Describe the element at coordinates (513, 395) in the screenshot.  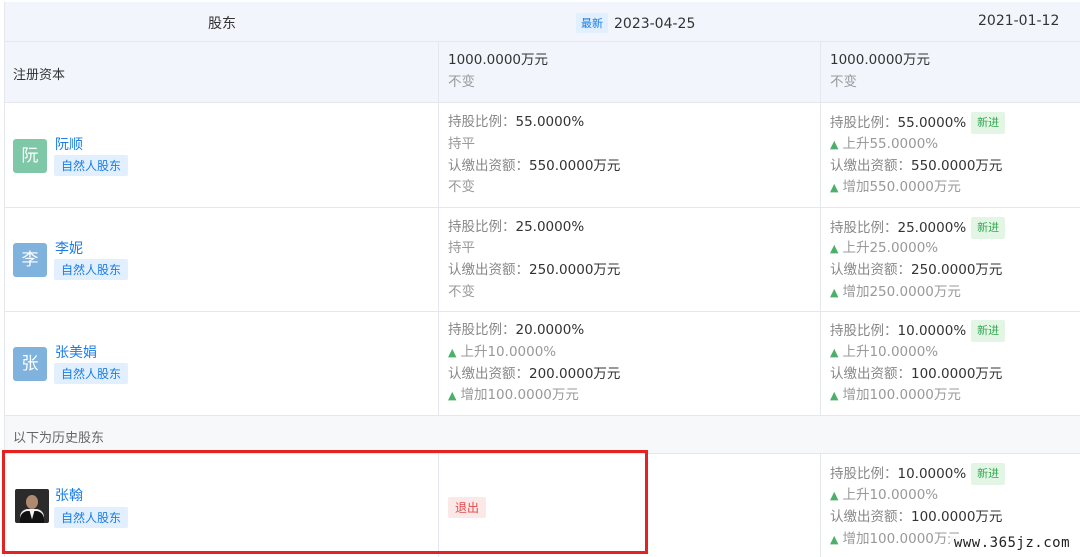
I see `latest-amount-change: ▲ 增加100.0000万元` at that location.